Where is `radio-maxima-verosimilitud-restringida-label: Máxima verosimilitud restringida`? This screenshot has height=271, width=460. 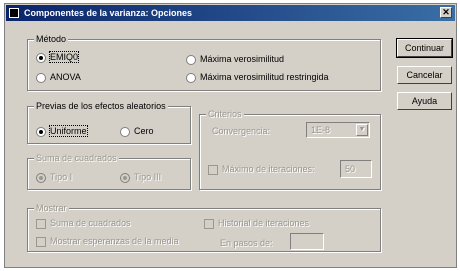 radio-maxima-verosimilitud-restringida-label: Máxima verosimilitud restringida is located at coordinates (264, 77).